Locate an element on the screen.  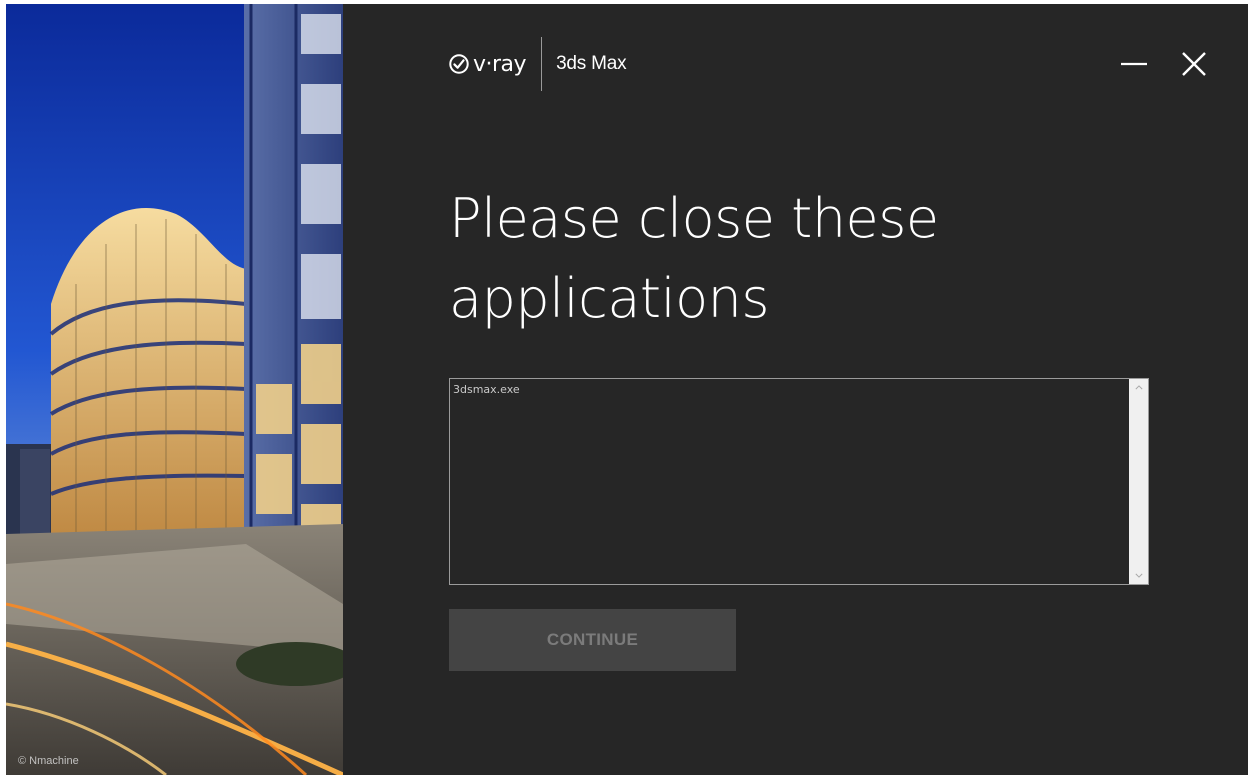
brand-name: v·ray is located at coordinates (500, 64).